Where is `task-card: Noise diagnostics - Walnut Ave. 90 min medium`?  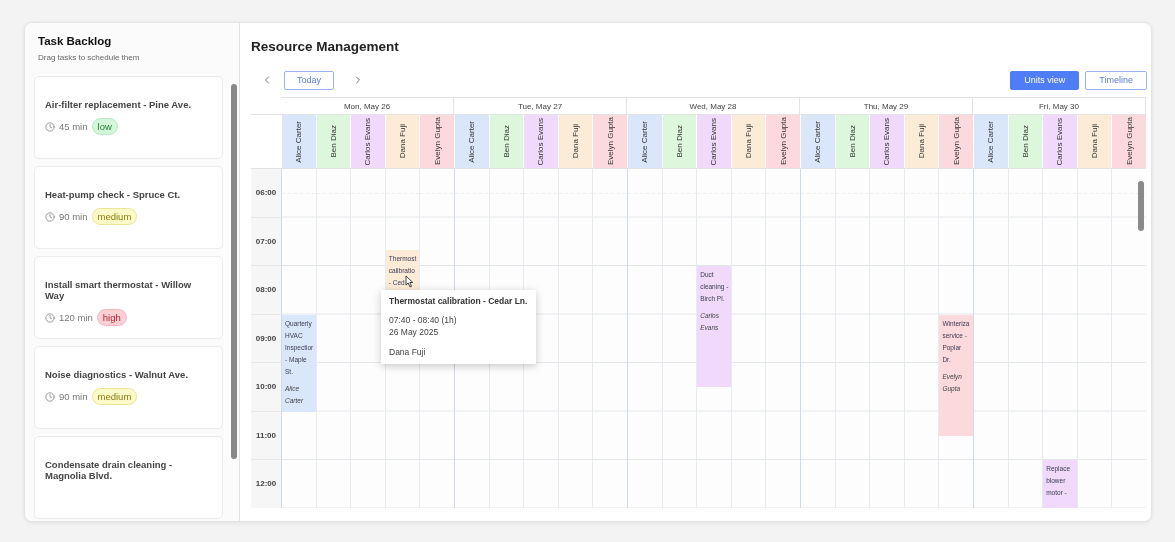
task-card: Noise diagnostics - Walnut Ave. 90 min medium is located at coordinates (128, 387).